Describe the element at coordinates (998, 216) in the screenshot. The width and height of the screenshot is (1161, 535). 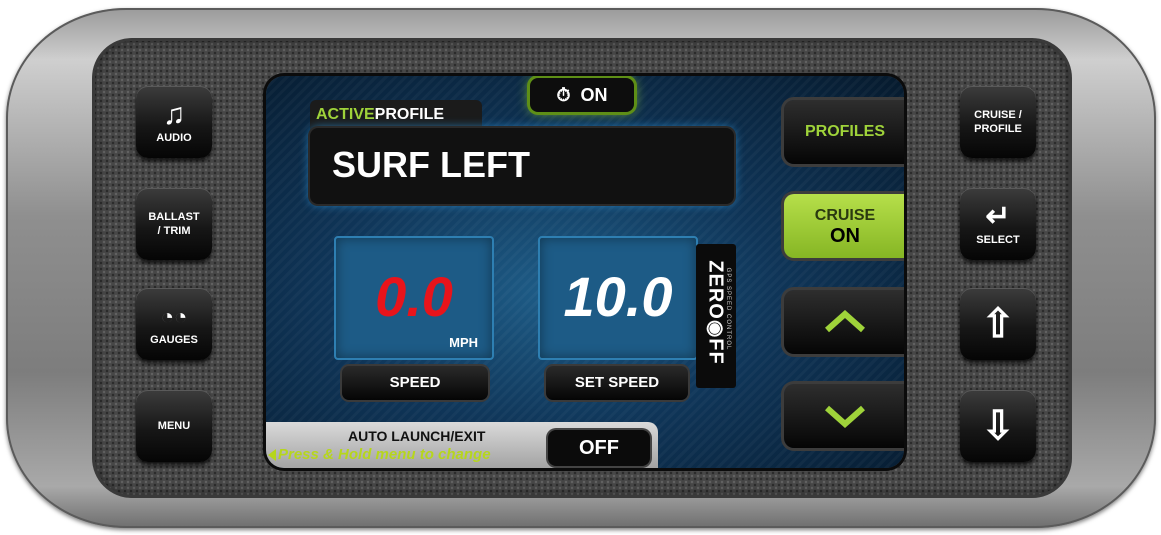
I see `enter-arrow-icon: ↵` at that location.